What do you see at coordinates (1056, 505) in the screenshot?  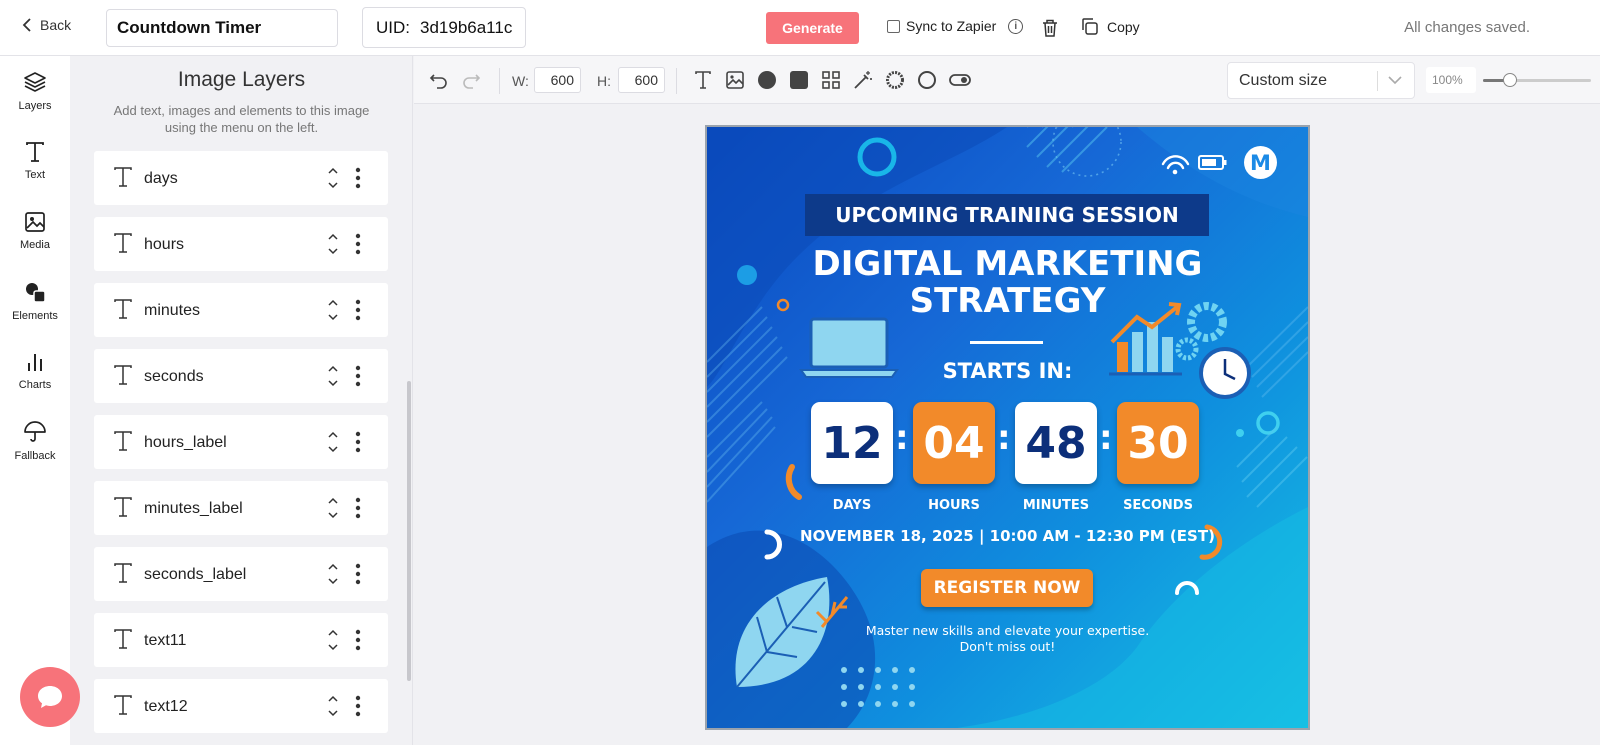 I see `countdown-minutes-label: MINUTES` at bounding box center [1056, 505].